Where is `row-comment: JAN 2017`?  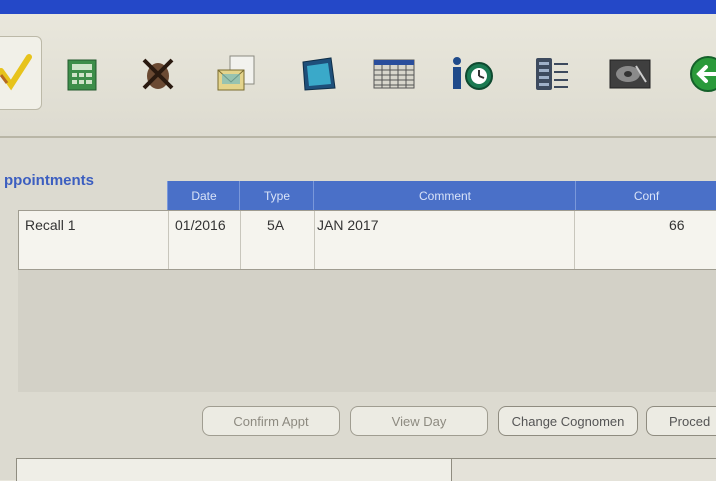 row-comment: JAN 2017 is located at coordinates (348, 225).